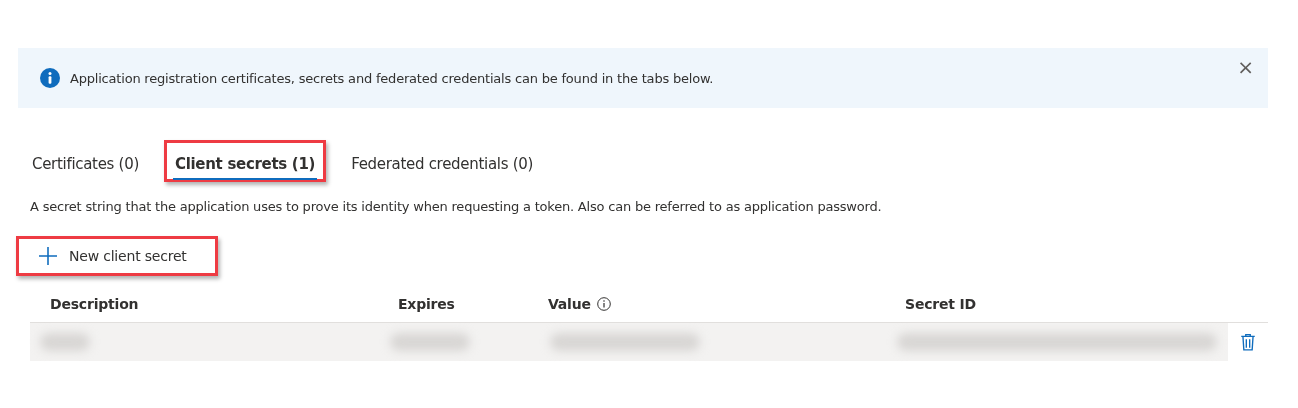 The image size is (1298, 408). What do you see at coordinates (94, 304) in the screenshot?
I see `column-header: Description` at bounding box center [94, 304].